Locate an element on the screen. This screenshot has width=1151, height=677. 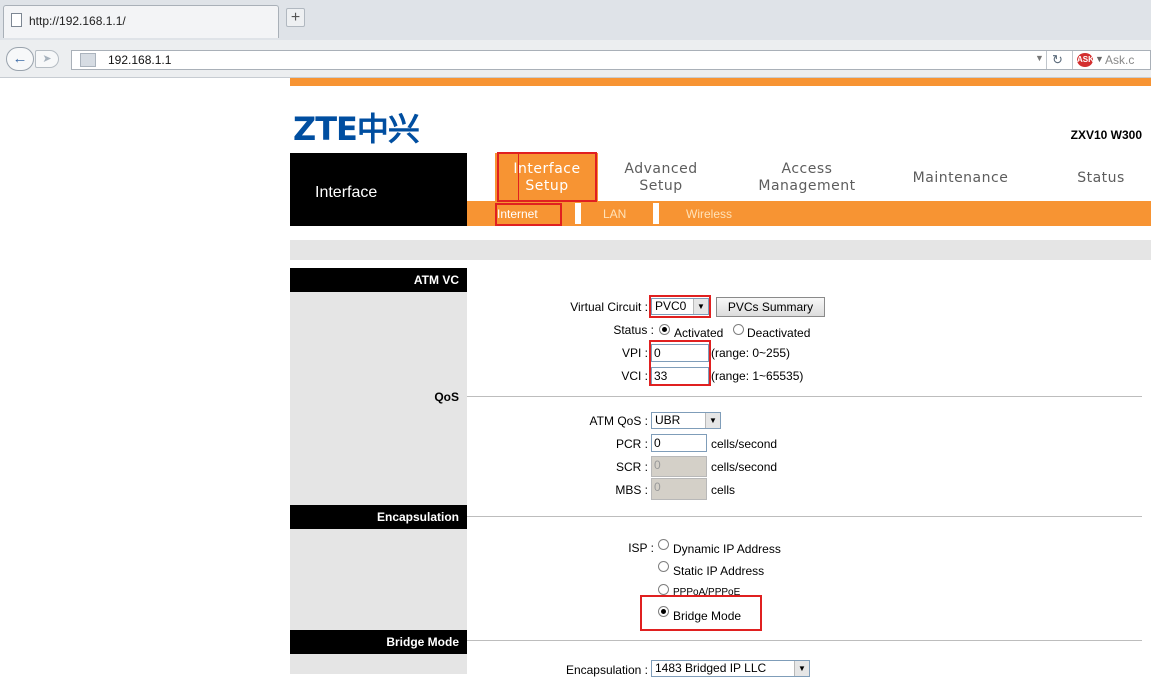
address-bar: 192.168.1.1 ▼ ↻ ASK ▼ Ask.c is located at coordinates (611, 60).